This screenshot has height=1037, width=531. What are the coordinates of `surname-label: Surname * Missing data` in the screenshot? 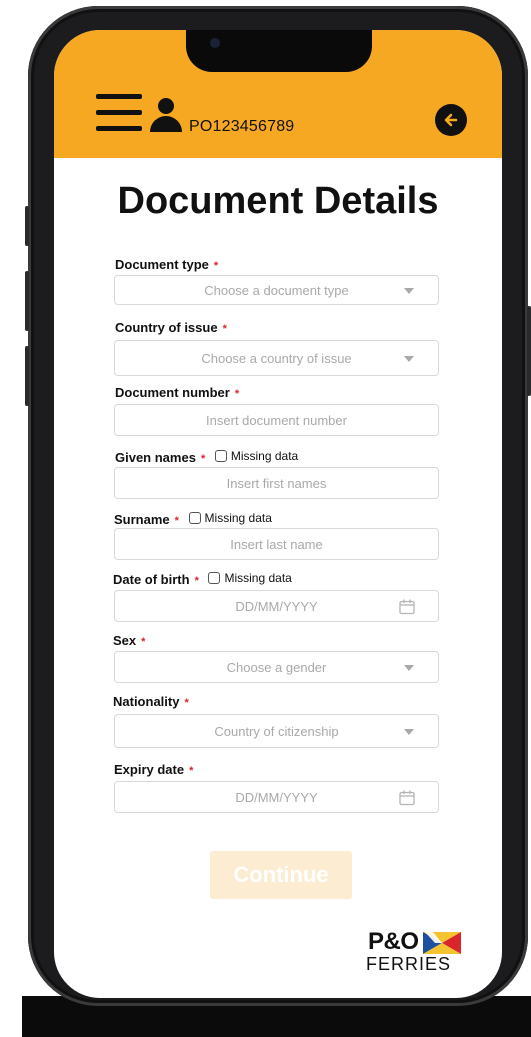 It's located at (193, 519).